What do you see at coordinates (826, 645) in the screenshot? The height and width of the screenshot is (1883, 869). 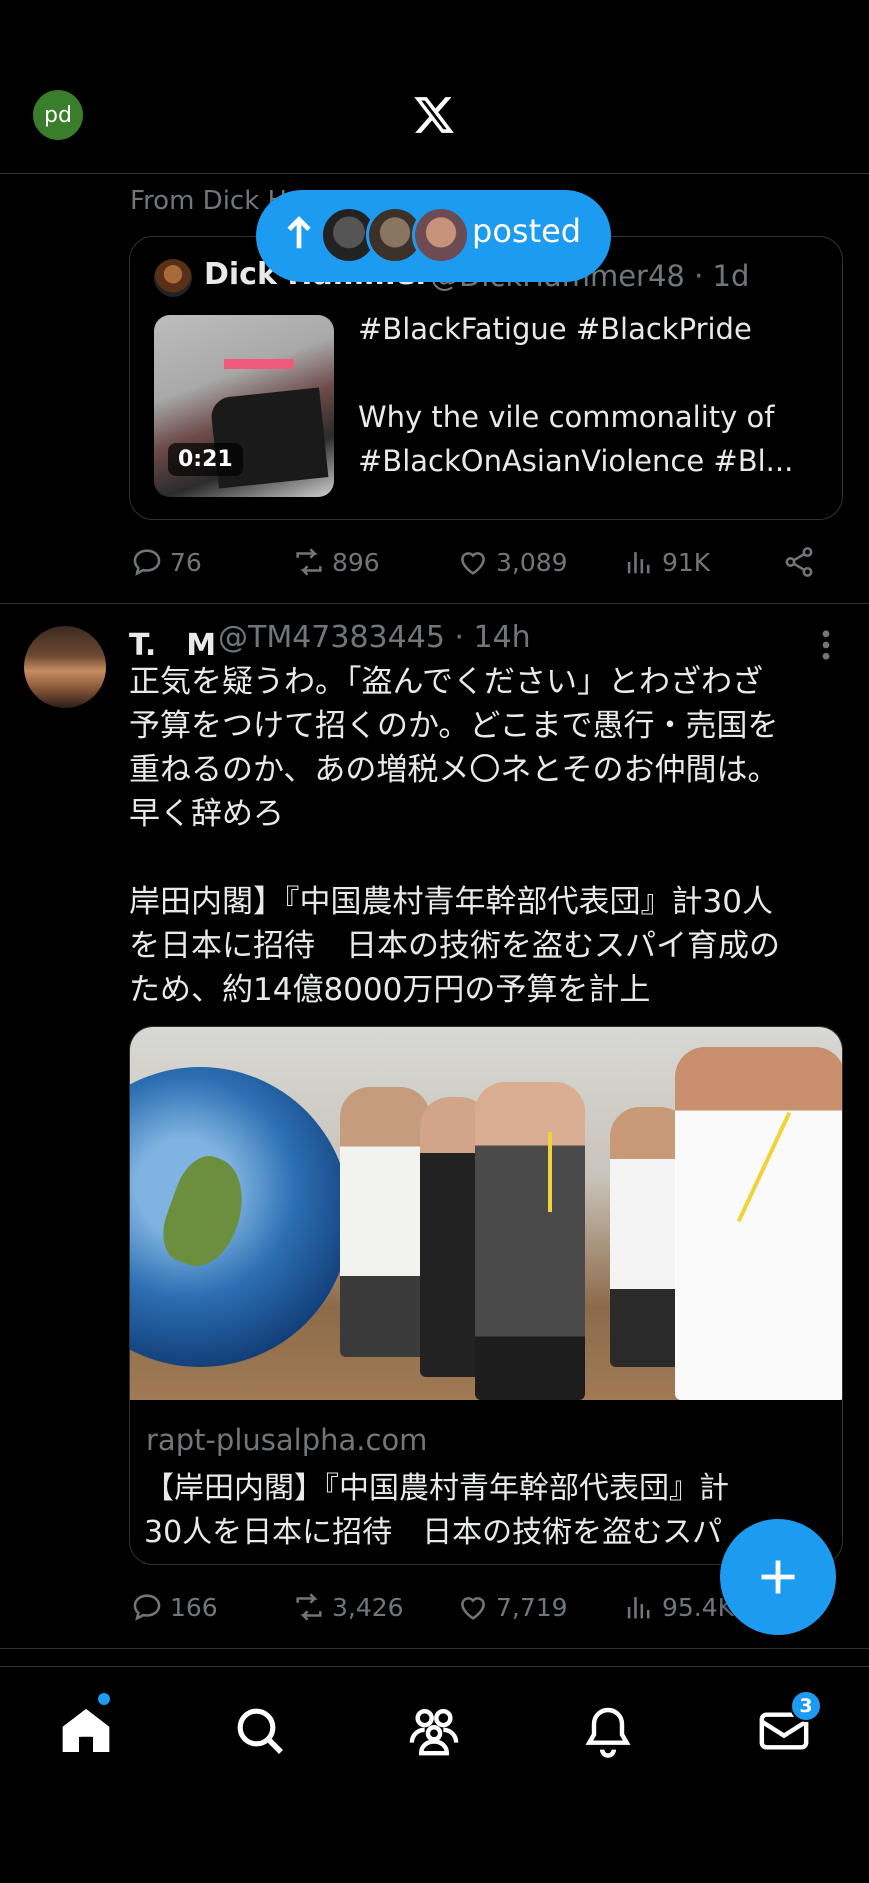 I see `more-options-icon` at bounding box center [826, 645].